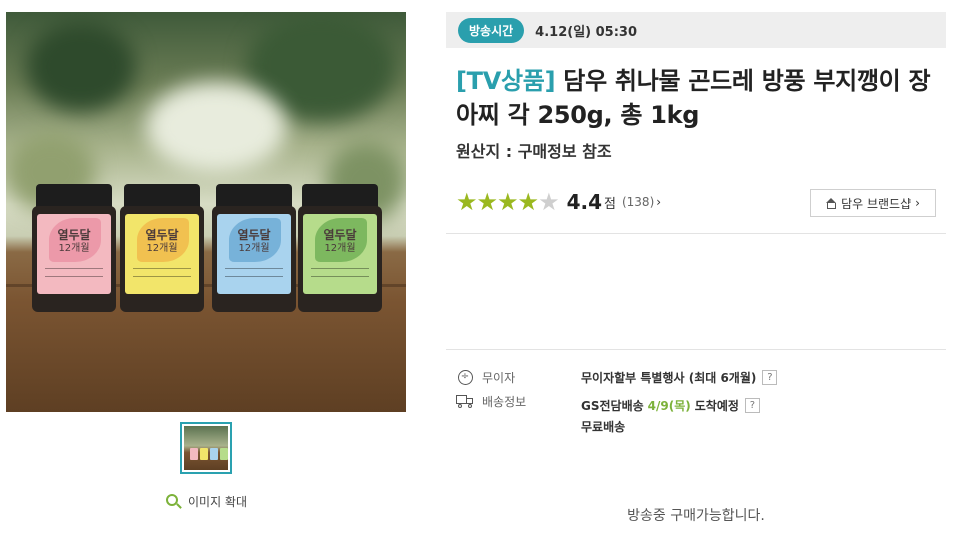 The image size is (958, 536). I want to click on installment-help-icon: ?, so click(770, 377).